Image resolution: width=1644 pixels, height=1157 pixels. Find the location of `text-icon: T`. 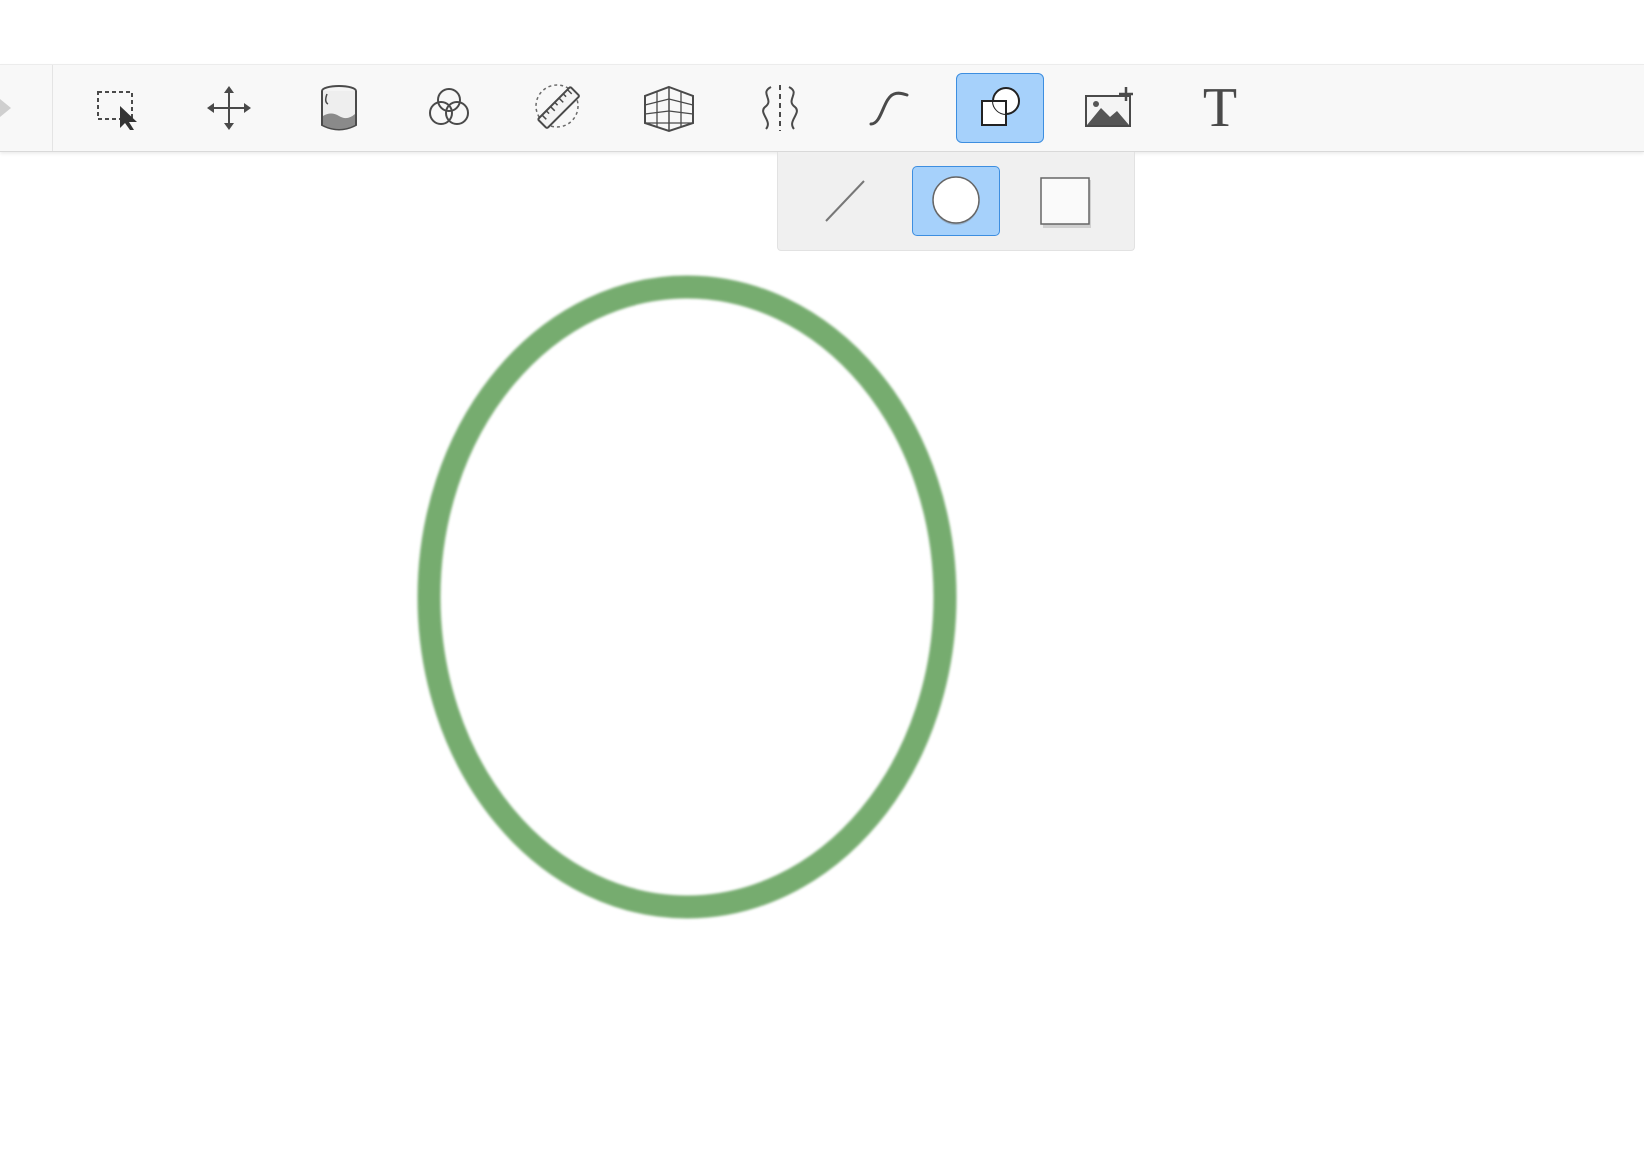

text-icon: T is located at coordinates (1220, 108).